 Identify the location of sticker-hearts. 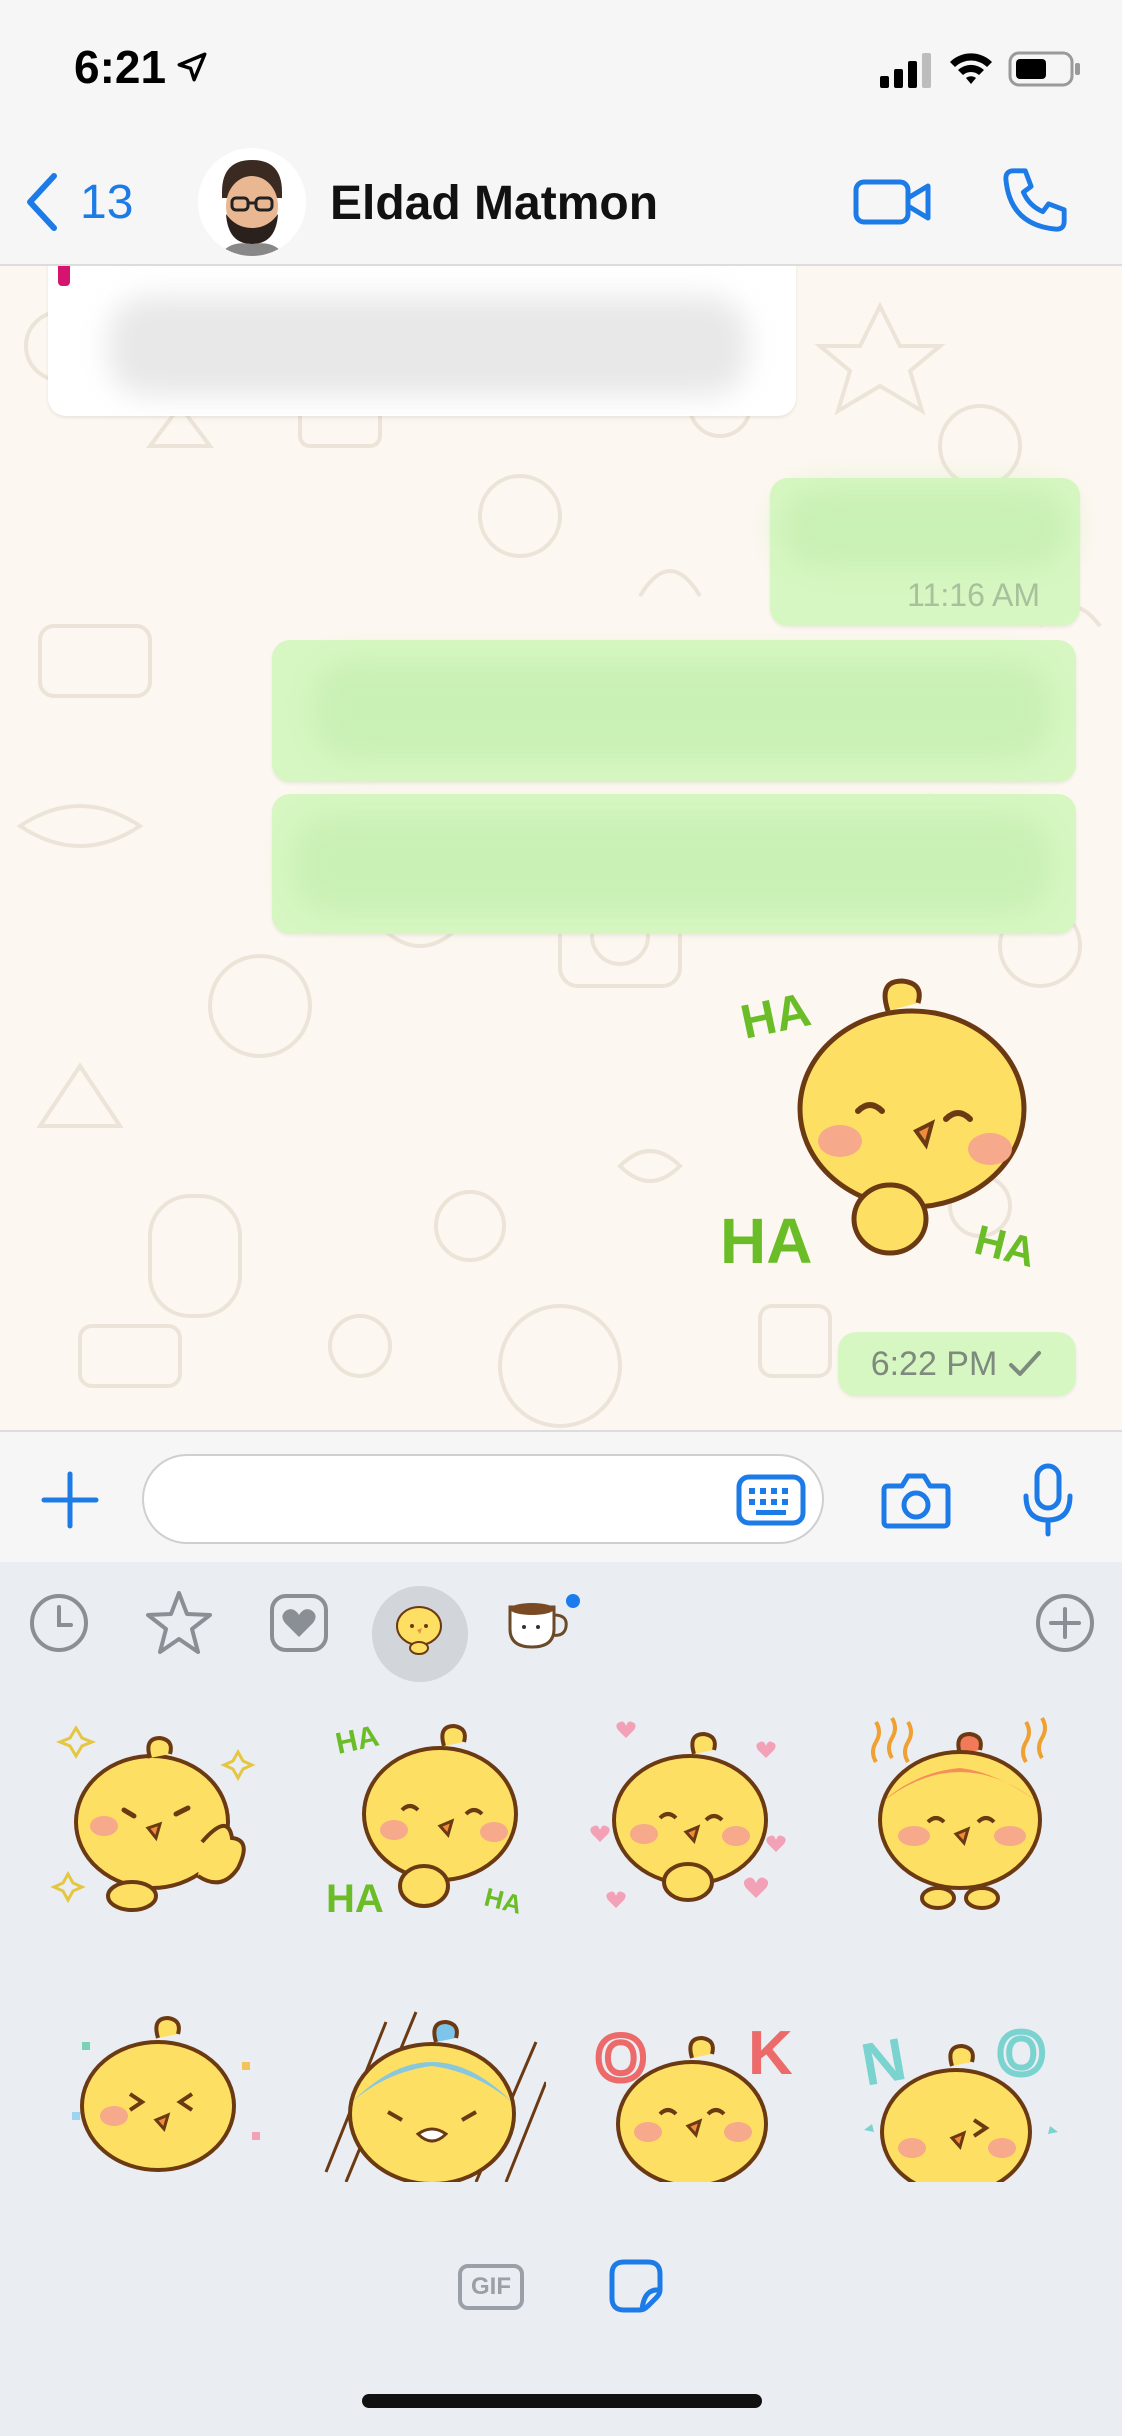
(696, 1817).